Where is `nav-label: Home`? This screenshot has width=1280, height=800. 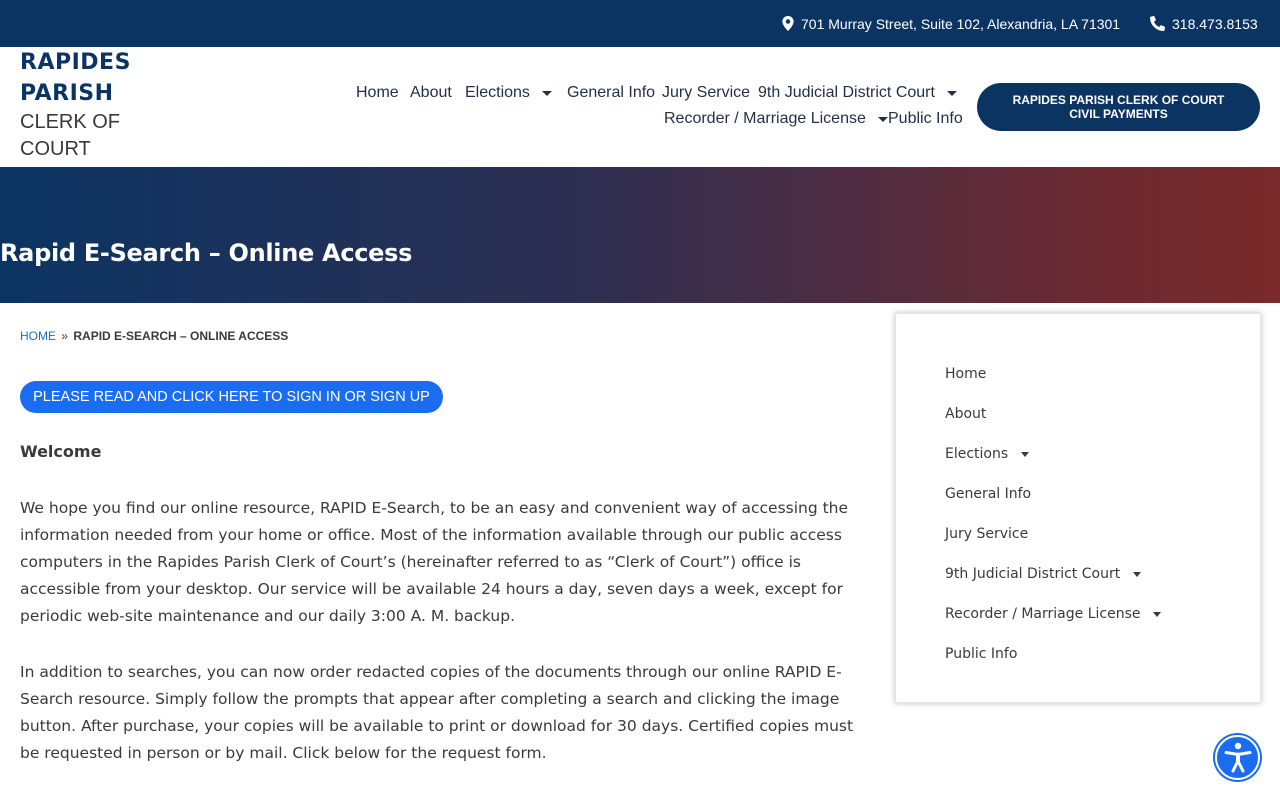
nav-label: Home is located at coordinates (377, 92).